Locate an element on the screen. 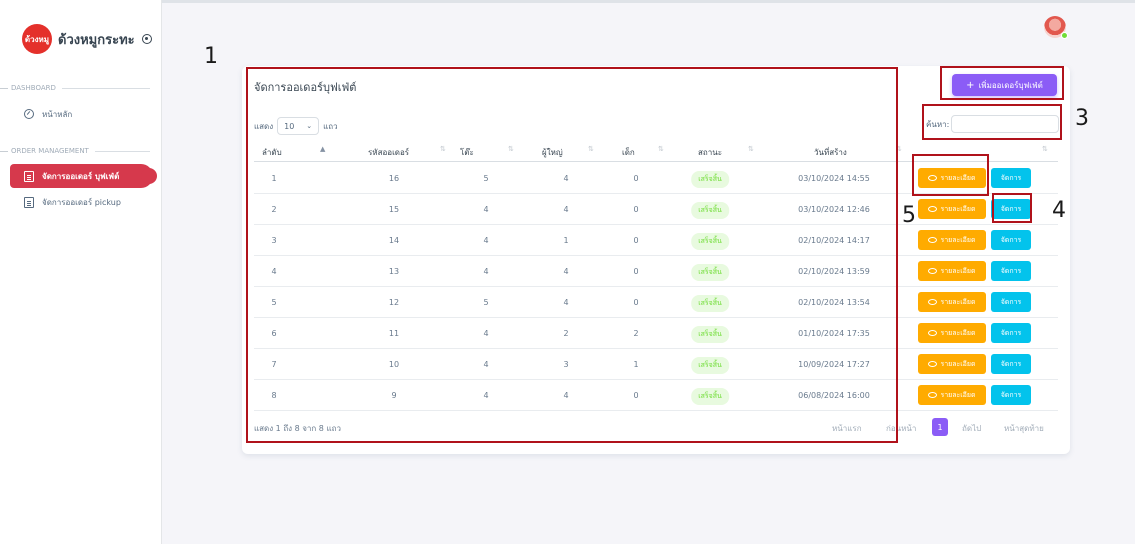 The image size is (1135, 544). annotation-number-1: 1 is located at coordinates (211, 56).